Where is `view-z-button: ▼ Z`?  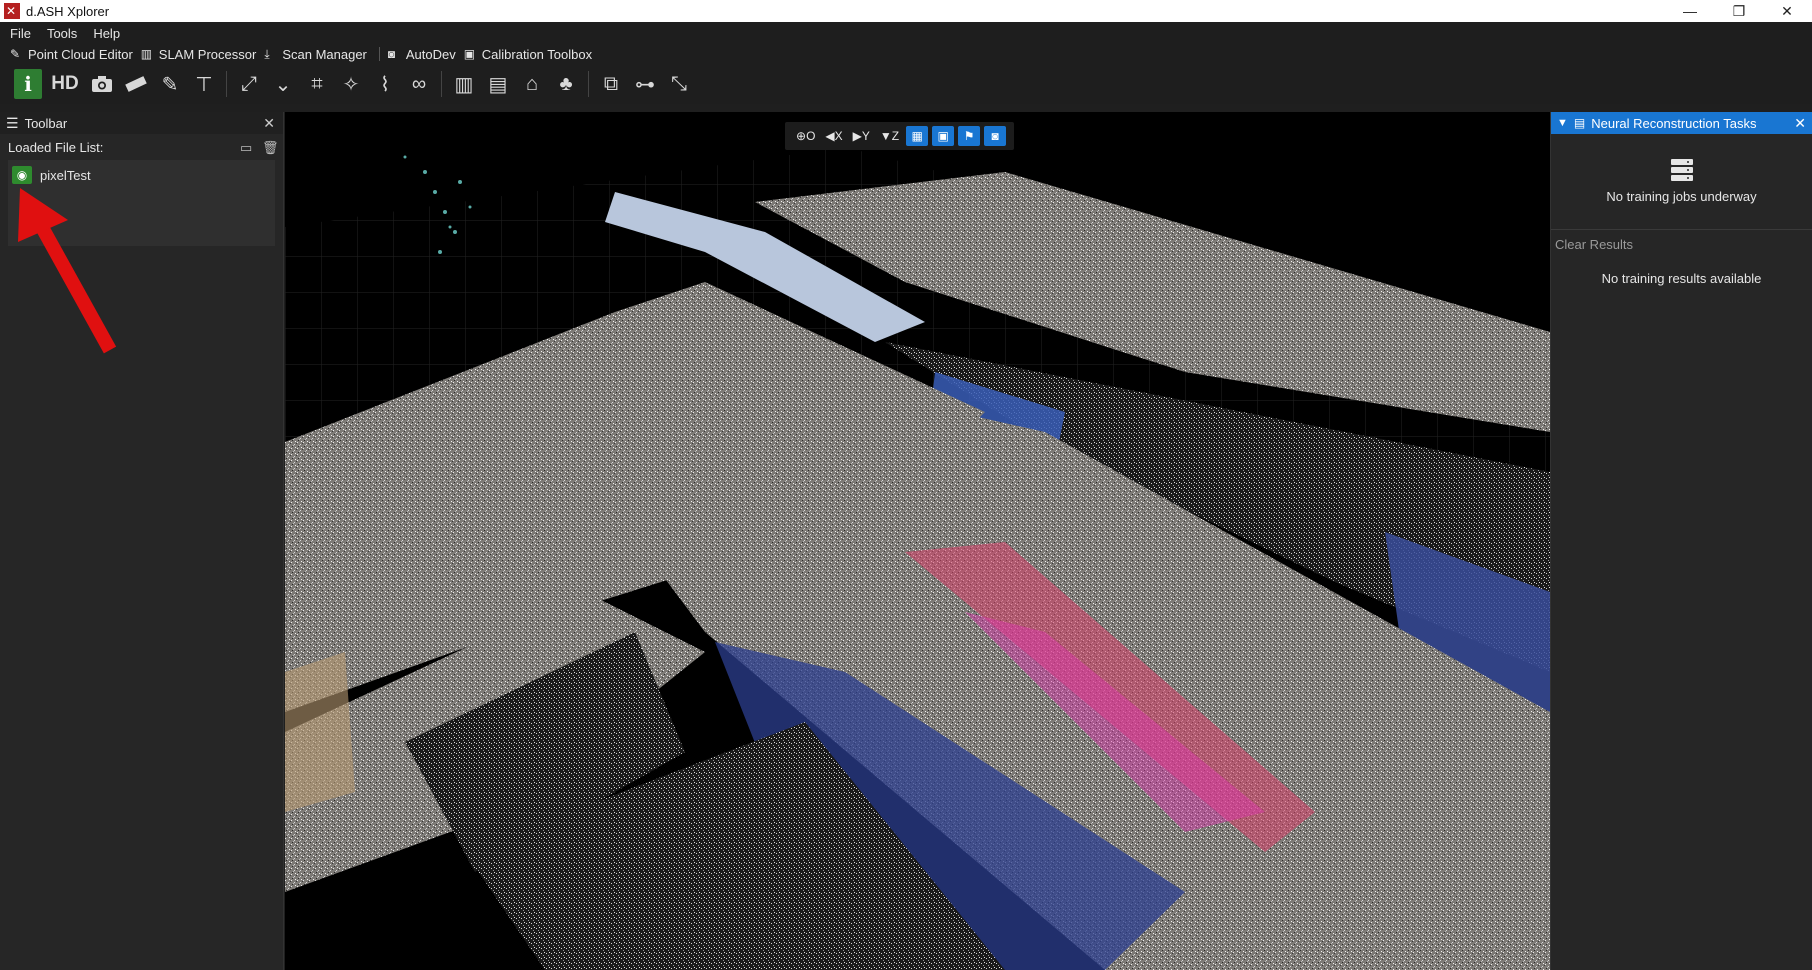
view-z-button: ▼ Z is located at coordinates (889, 136).